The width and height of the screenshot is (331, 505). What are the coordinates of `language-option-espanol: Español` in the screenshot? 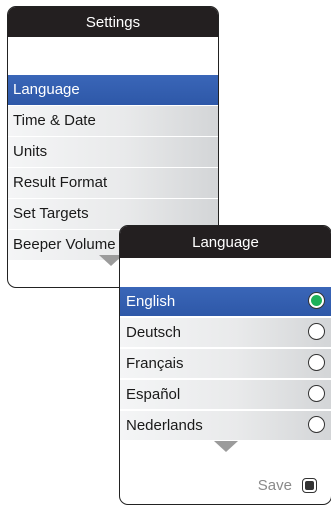 It's located at (225, 395).